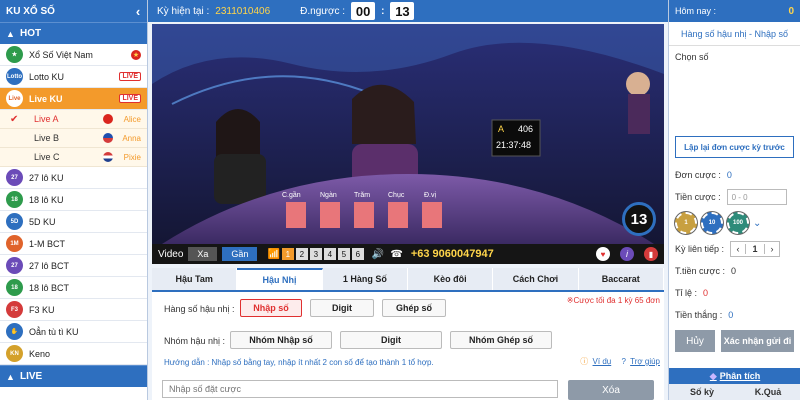  Describe the element at coordinates (699, 315) in the screenshot. I see `tien-thang-label: Tiền thắng :` at that location.